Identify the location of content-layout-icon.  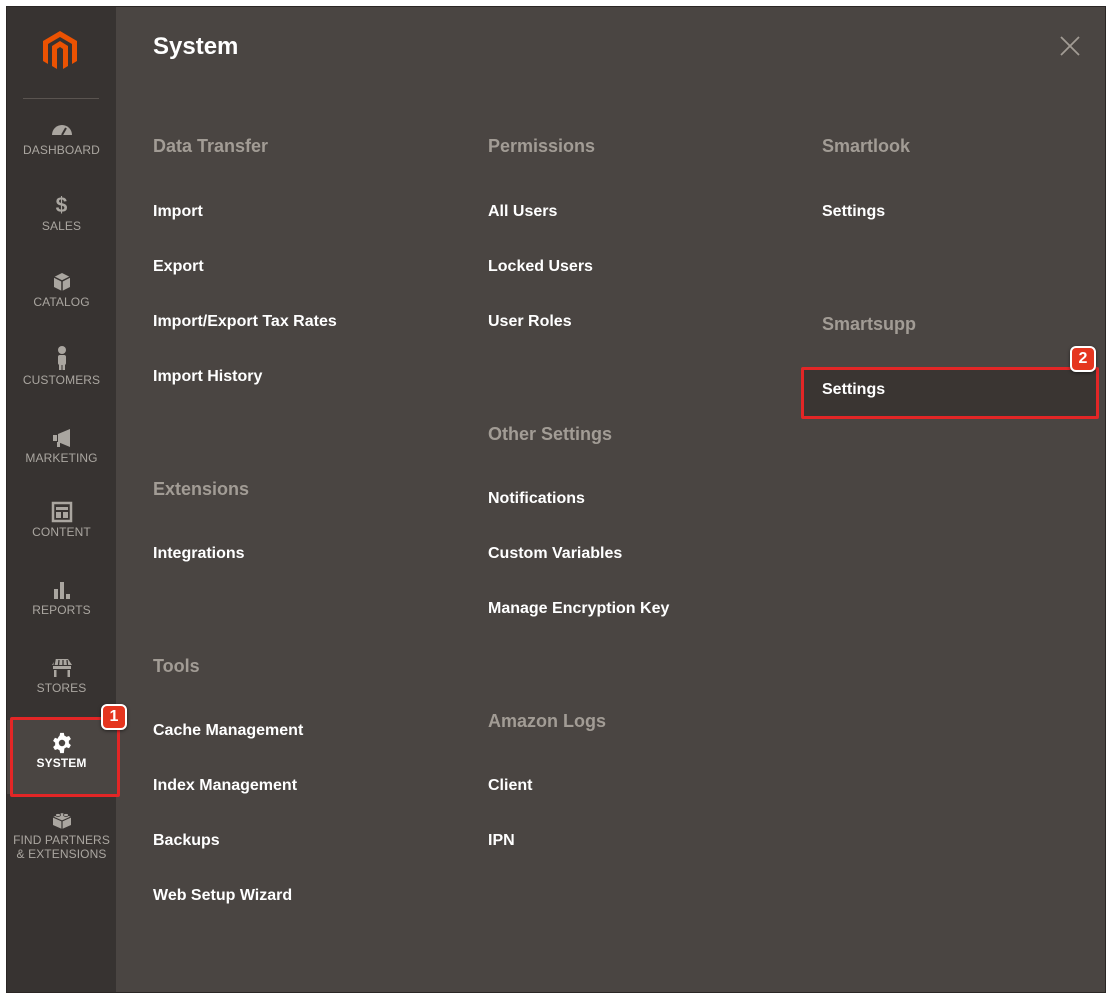
(62, 512).